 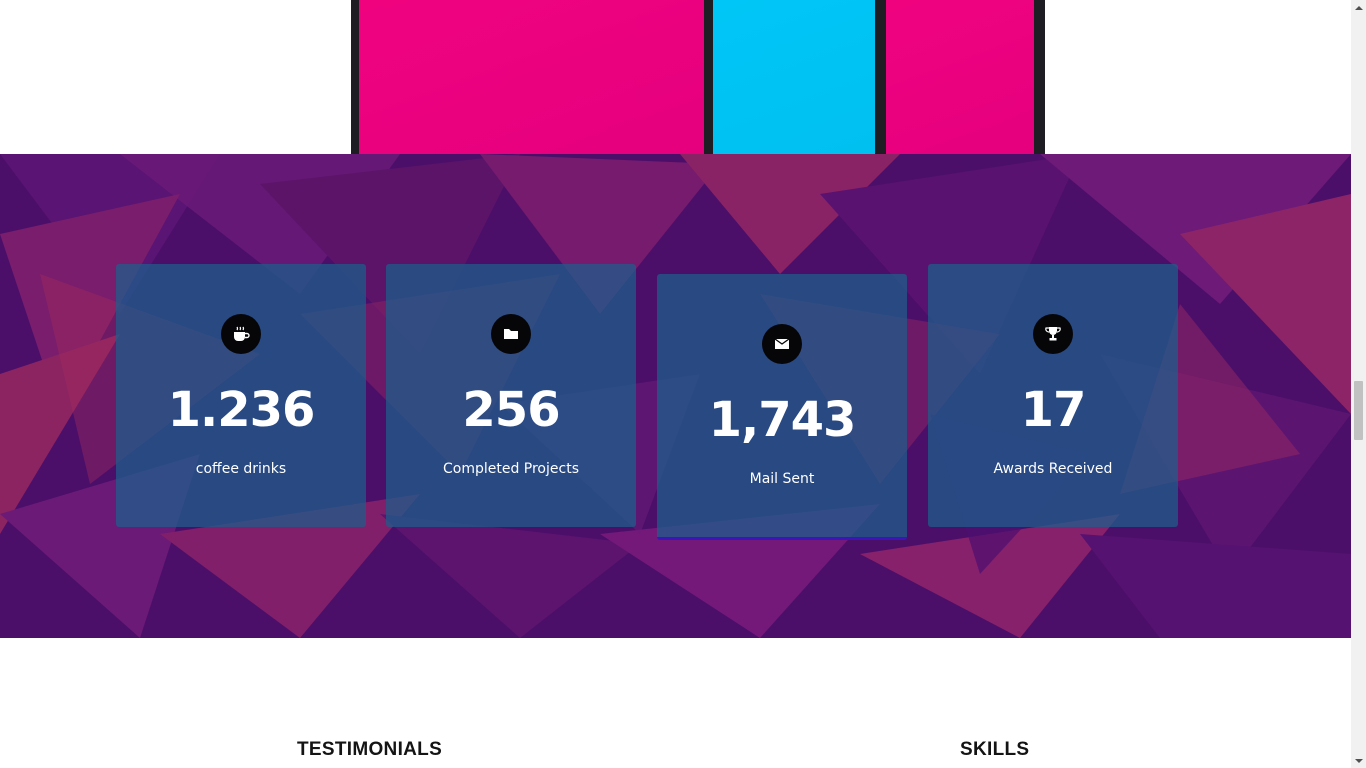 What do you see at coordinates (782, 344) in the screenshot?
I see `envelope-icon` at bounding box center [782, 344].